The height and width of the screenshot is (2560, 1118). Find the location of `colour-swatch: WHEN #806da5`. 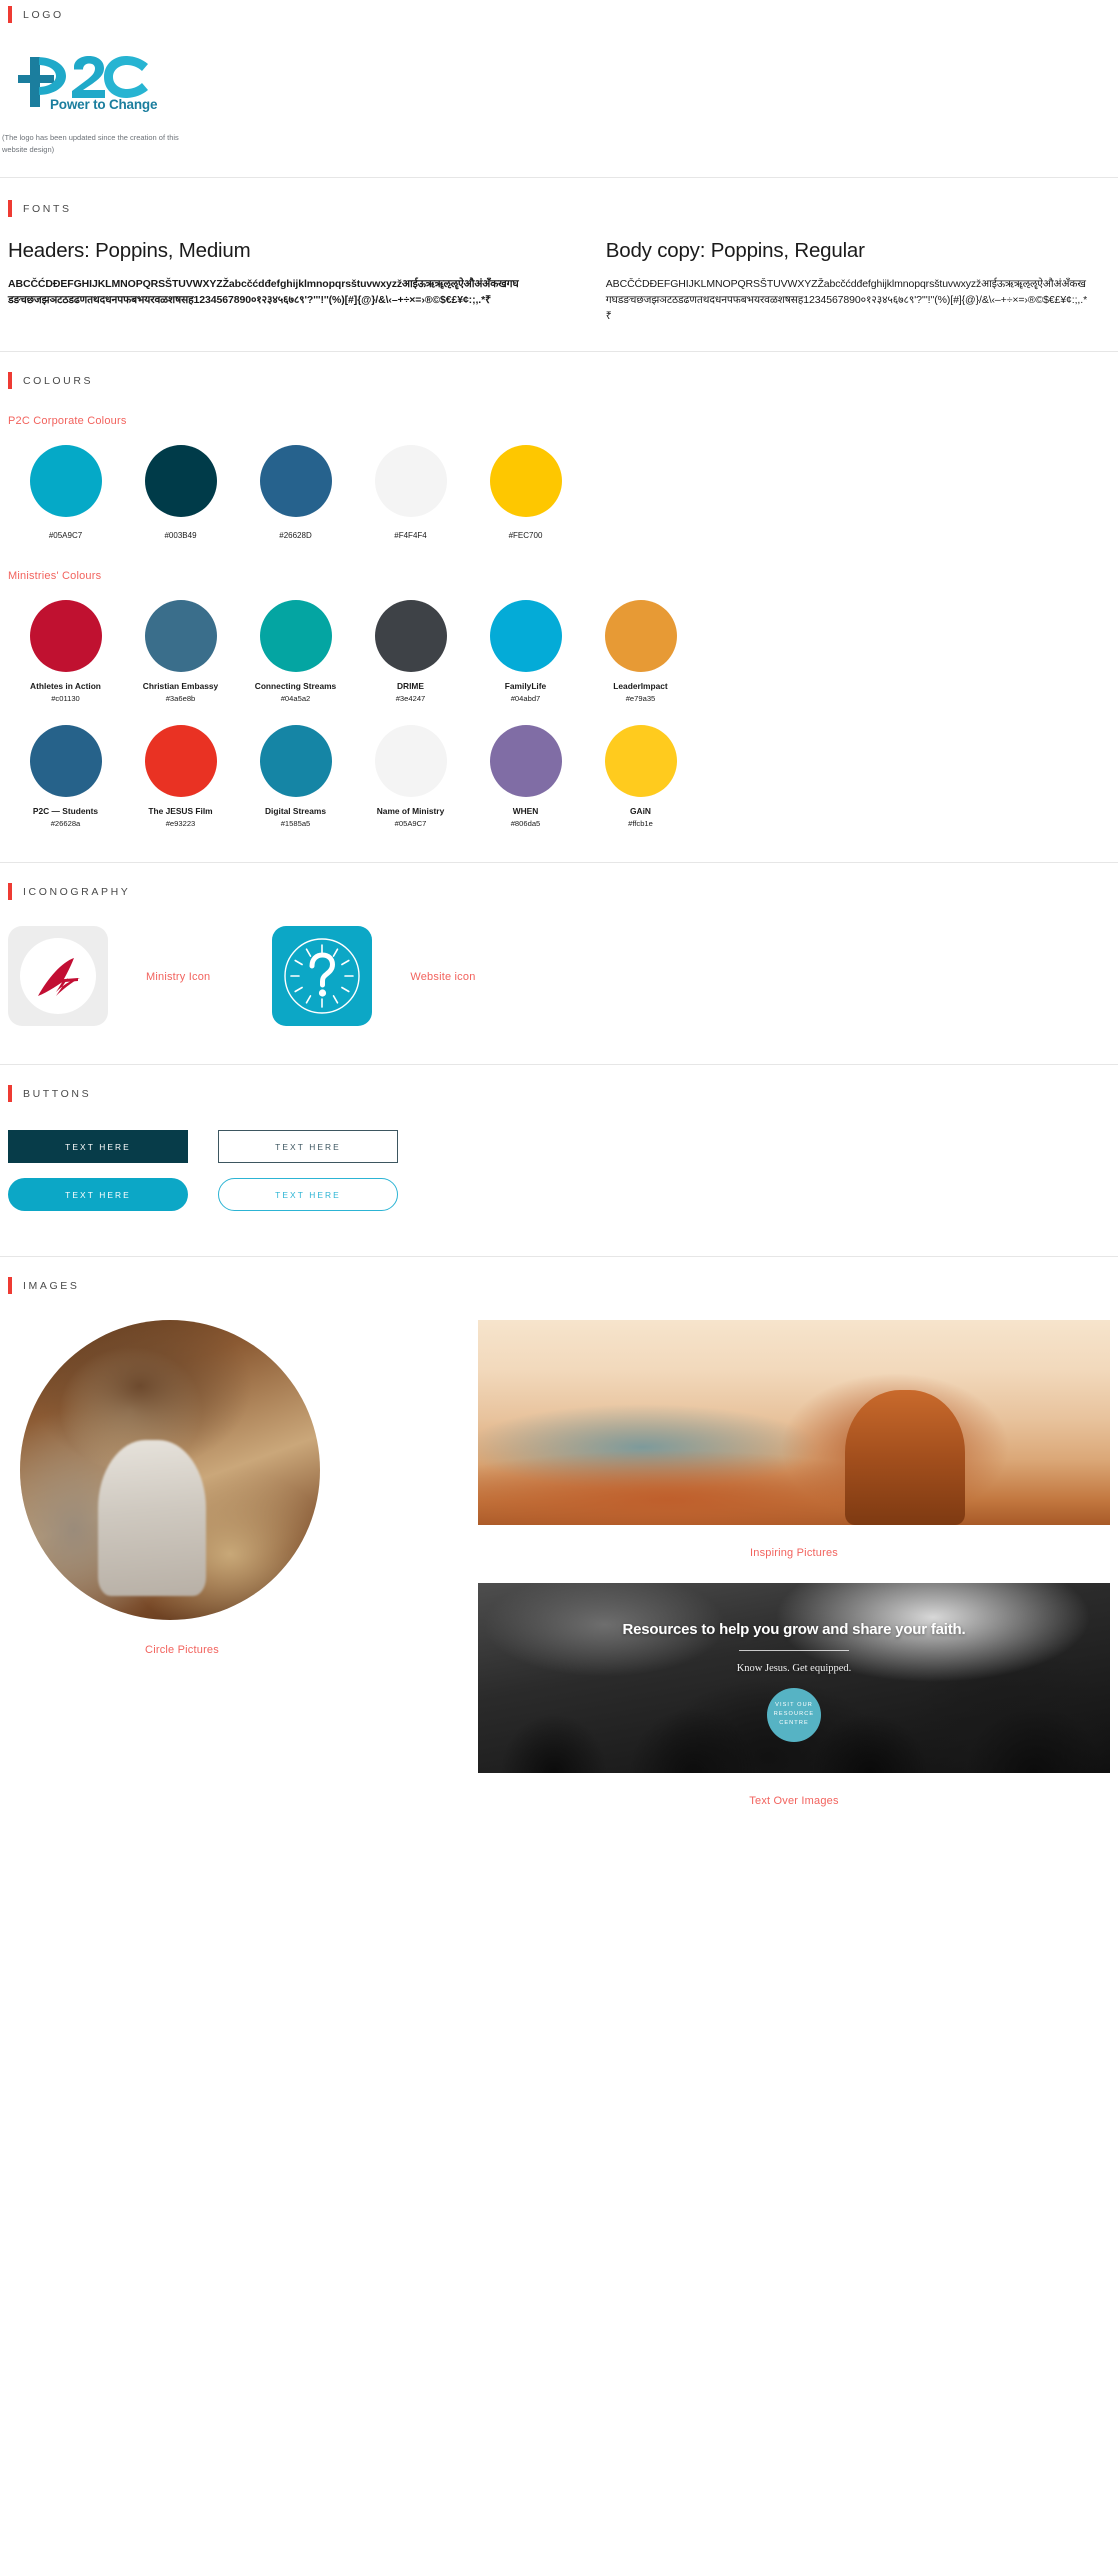

colour-swatch: WHEN #806da5 is located at coordinates (525, 776).